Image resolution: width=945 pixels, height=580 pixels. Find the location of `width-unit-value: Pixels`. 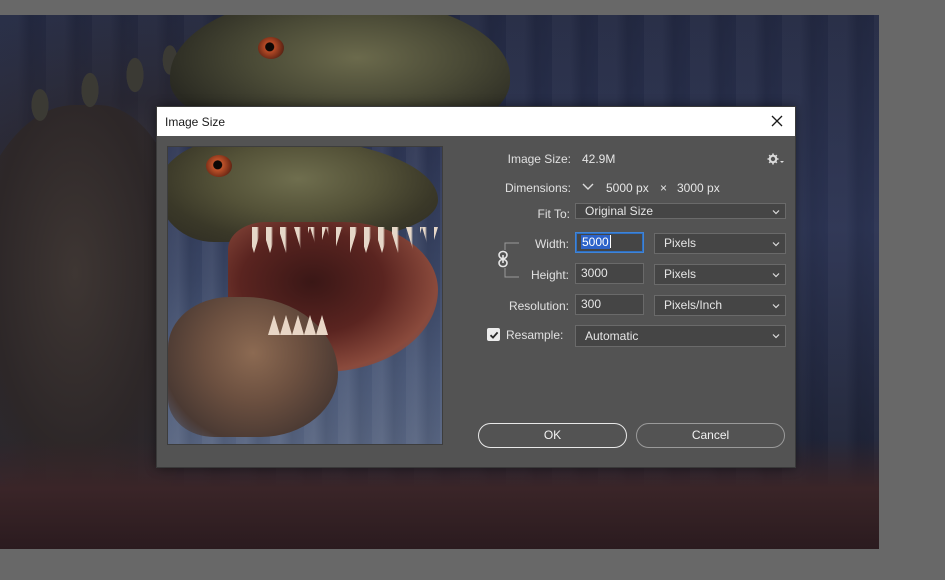

width-unit-value: Pixels is located at coordinates (680, 243).